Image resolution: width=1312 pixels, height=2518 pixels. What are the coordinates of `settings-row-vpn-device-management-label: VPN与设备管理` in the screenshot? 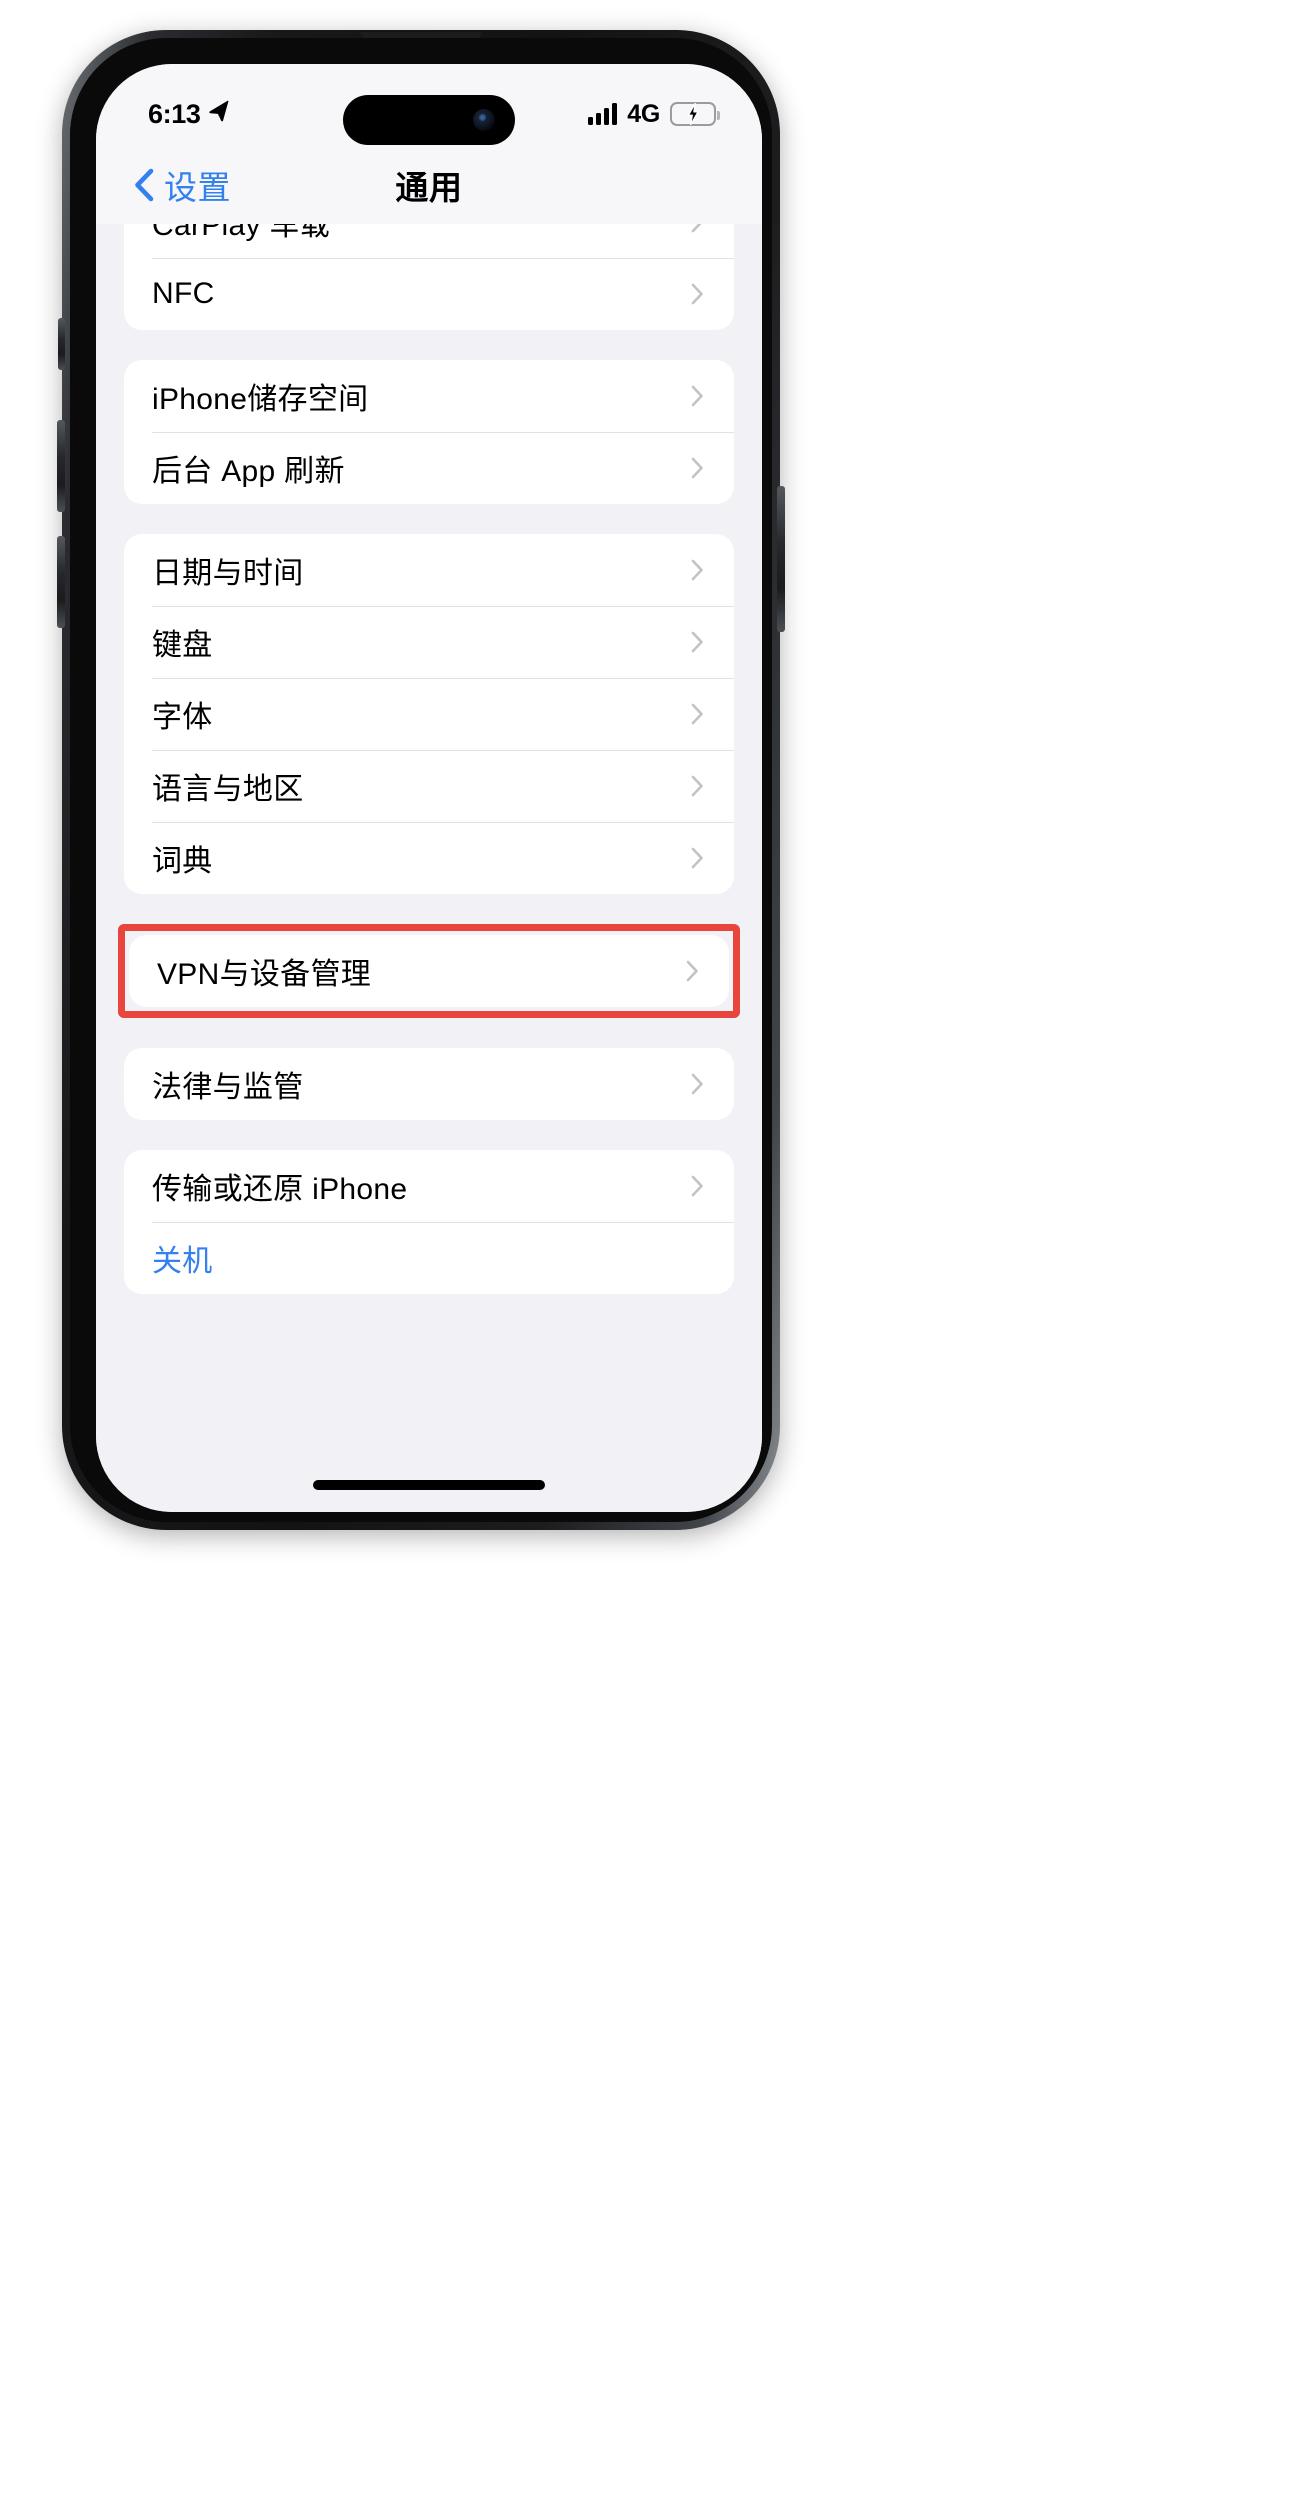 It's located at (264, 974).